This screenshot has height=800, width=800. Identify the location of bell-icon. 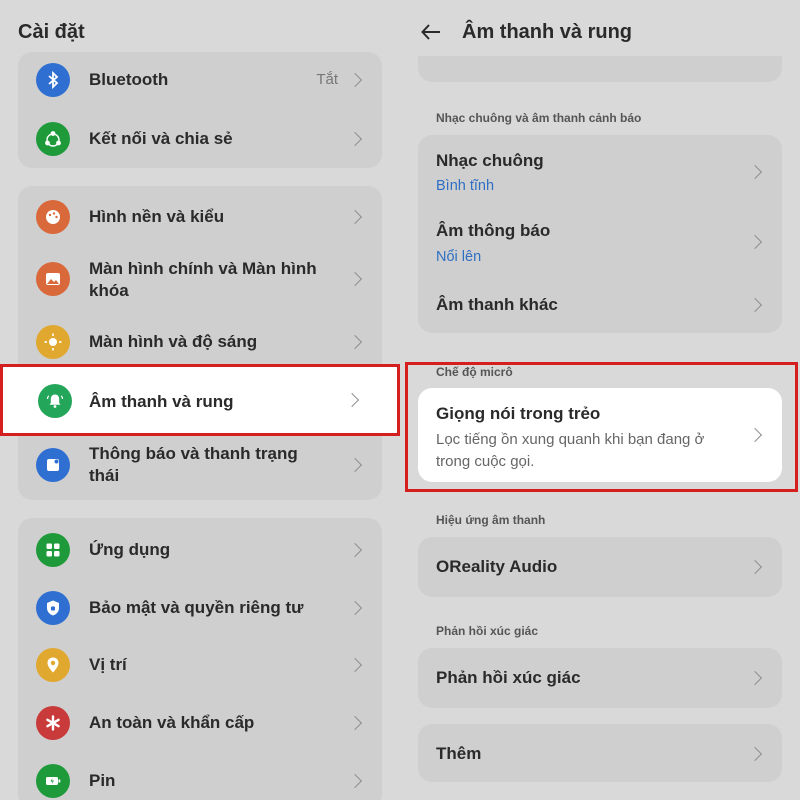
(55, 401).